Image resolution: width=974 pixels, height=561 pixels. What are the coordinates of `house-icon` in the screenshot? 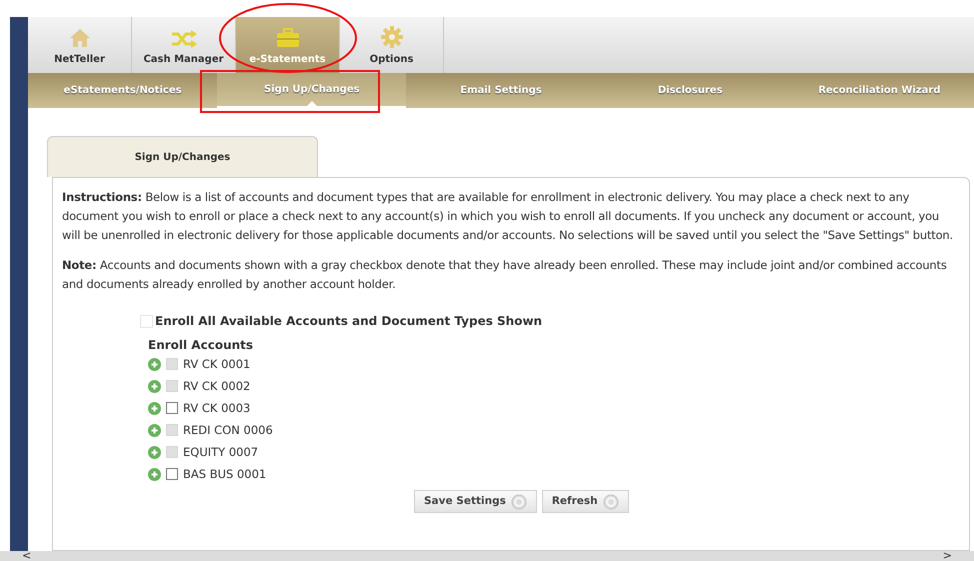 It's located at (79, 38).